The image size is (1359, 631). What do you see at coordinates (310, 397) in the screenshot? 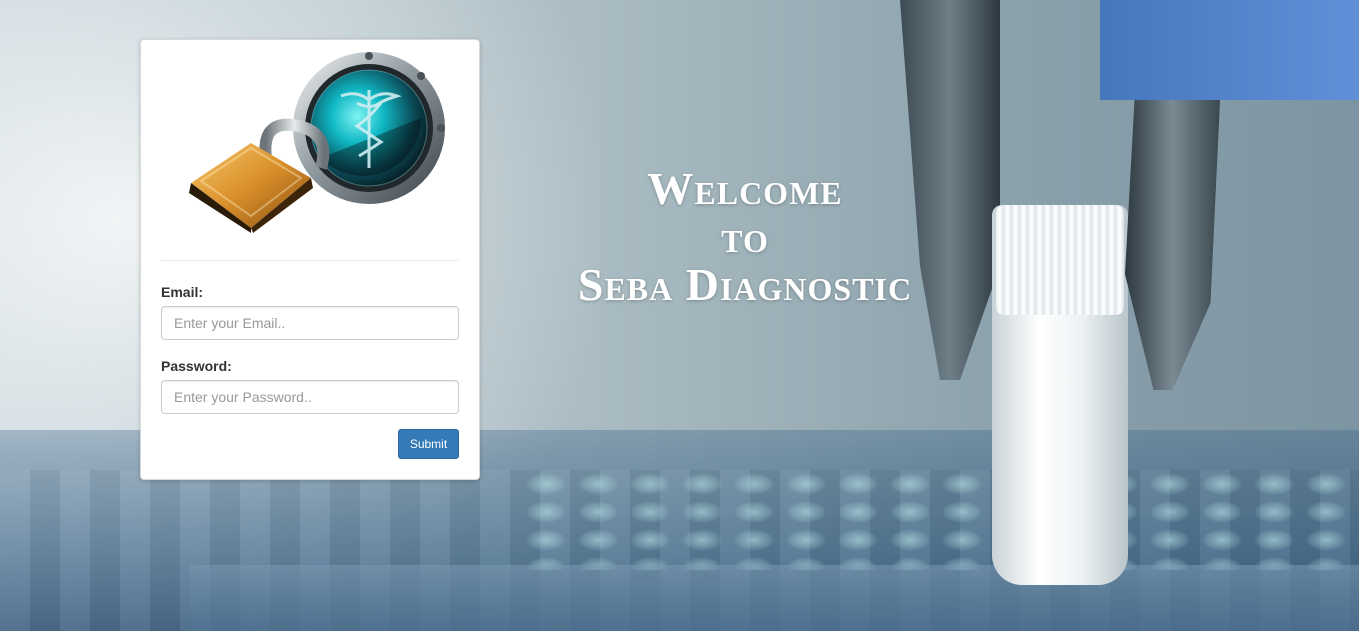
I see `password-field` at bounding box center [310, 397].